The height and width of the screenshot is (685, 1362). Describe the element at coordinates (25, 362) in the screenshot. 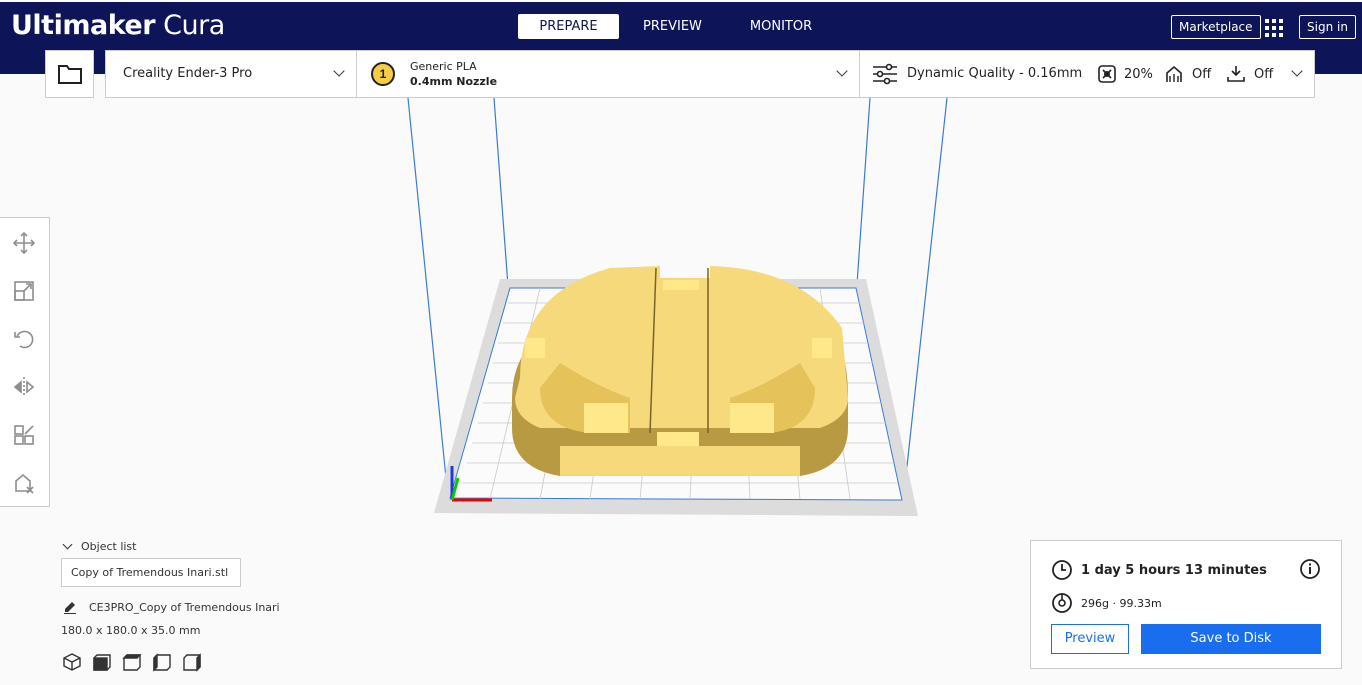

I see `tool-panel` at that location.